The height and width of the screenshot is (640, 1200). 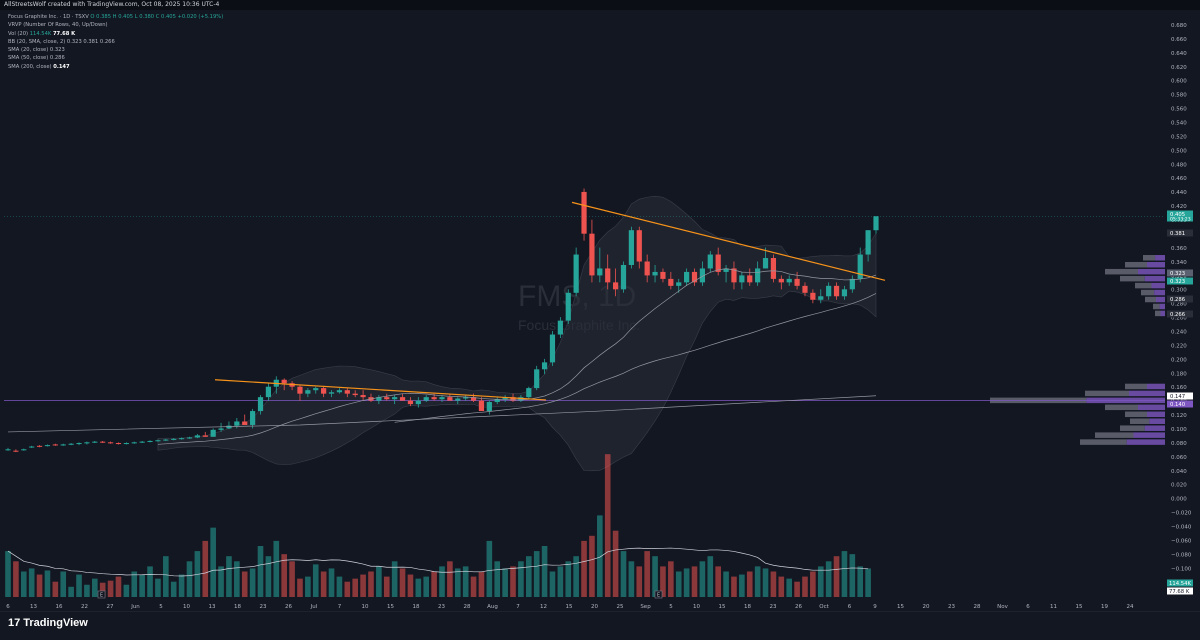 What do you see at coordinates (263, 607) in the screenshot?
I see `x-axis-tick: 23` at bounding box center [263, 607].